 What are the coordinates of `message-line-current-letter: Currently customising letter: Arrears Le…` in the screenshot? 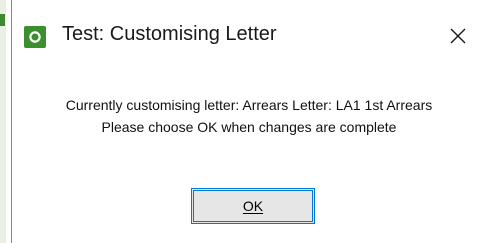 It's located at (249, 105).